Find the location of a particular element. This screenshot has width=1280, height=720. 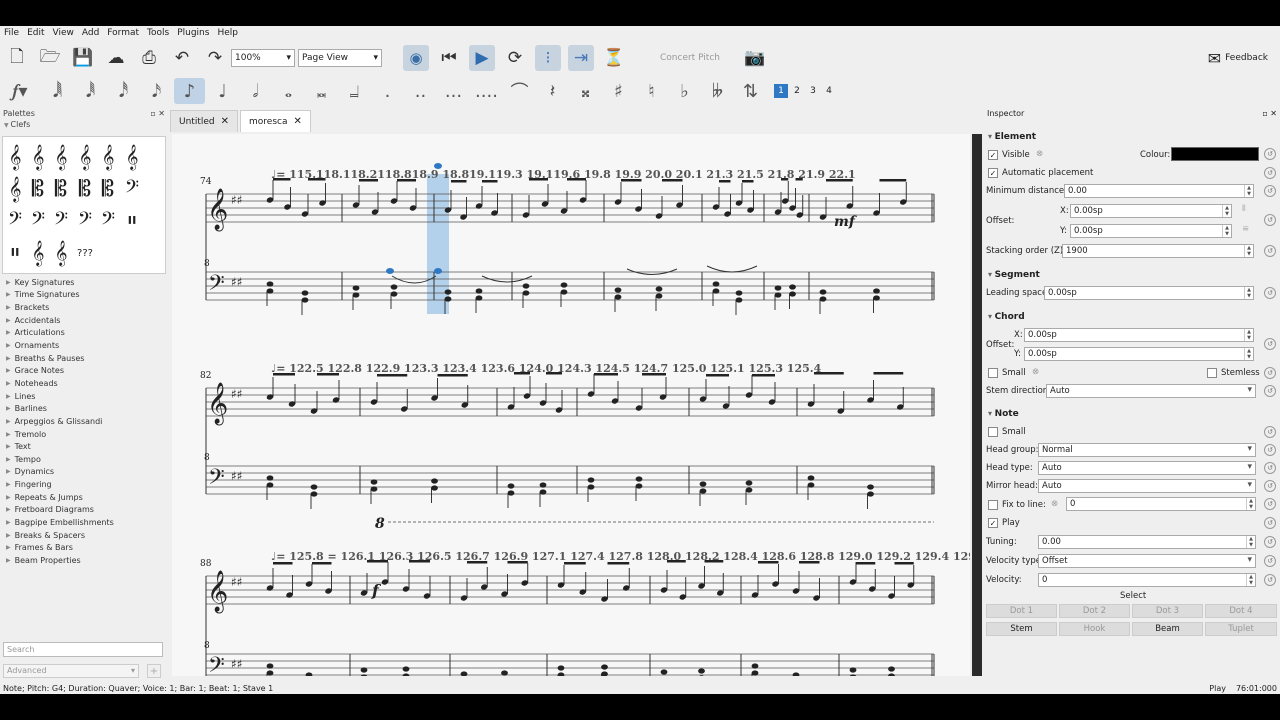

chord-section-heading: Chord is located at coordinates (1006, 317).